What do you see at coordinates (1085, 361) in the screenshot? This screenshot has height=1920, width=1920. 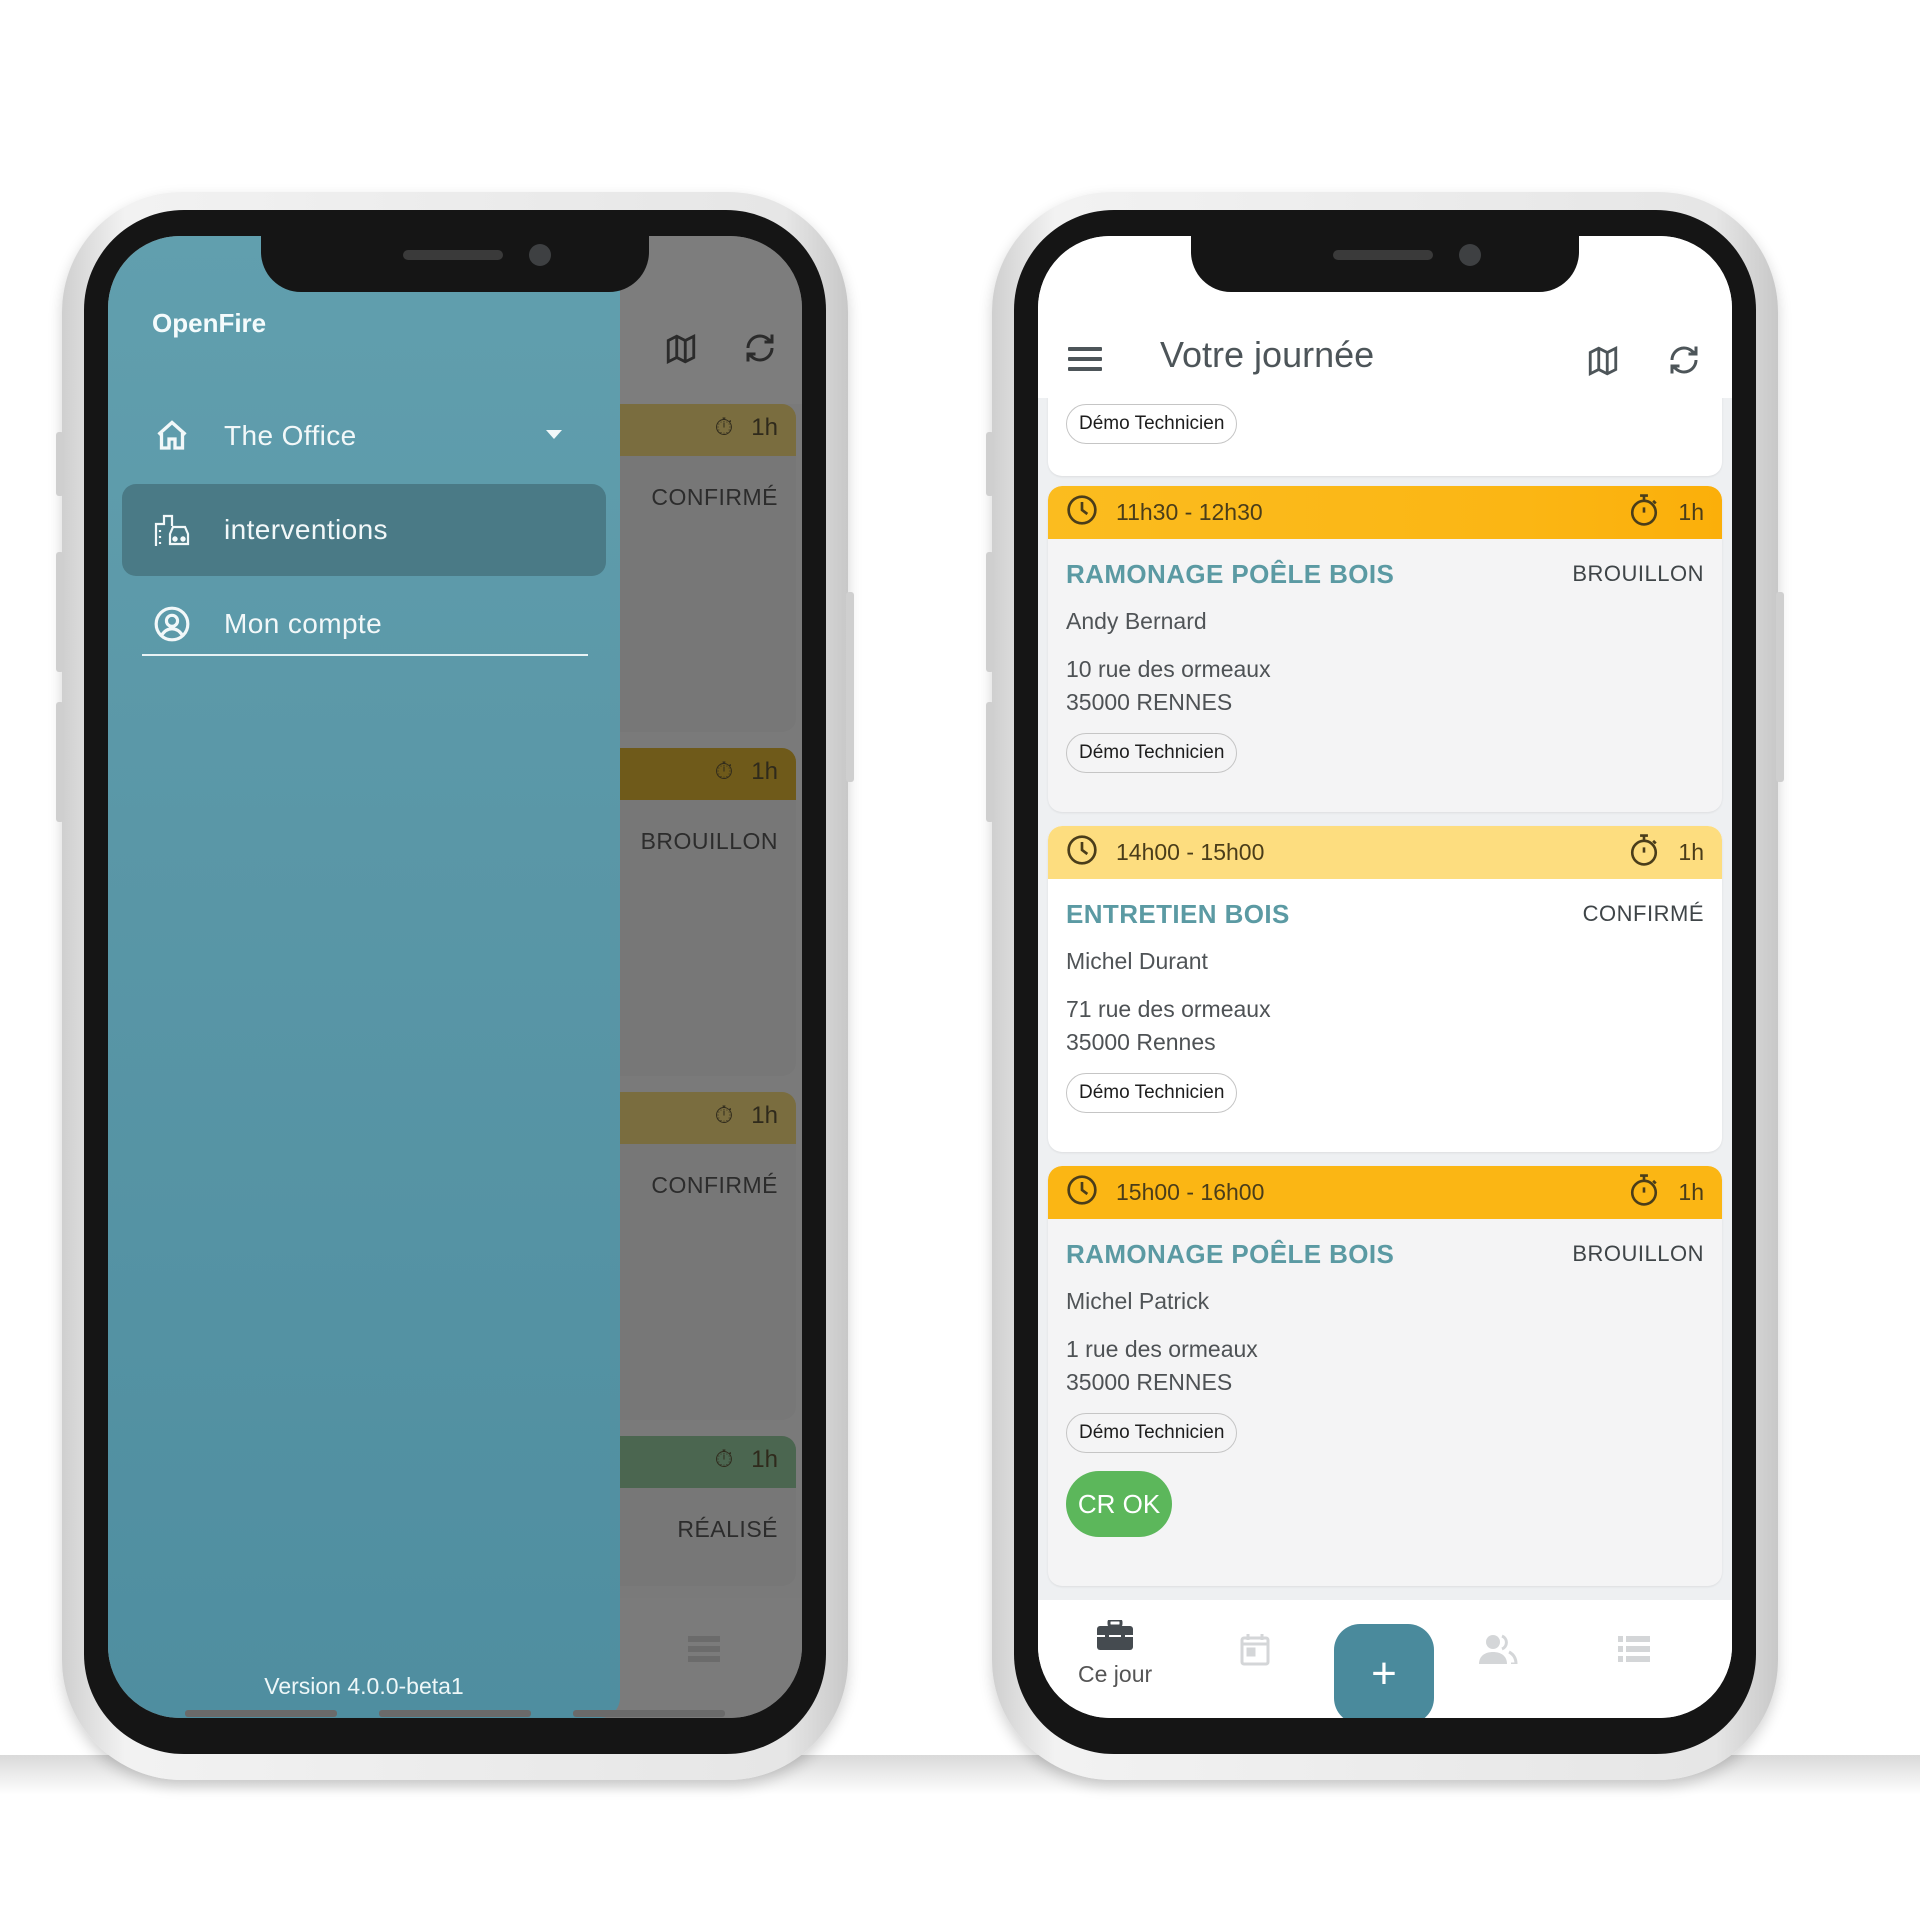 I see `menu-icon` at bounding box center [1085, 361].